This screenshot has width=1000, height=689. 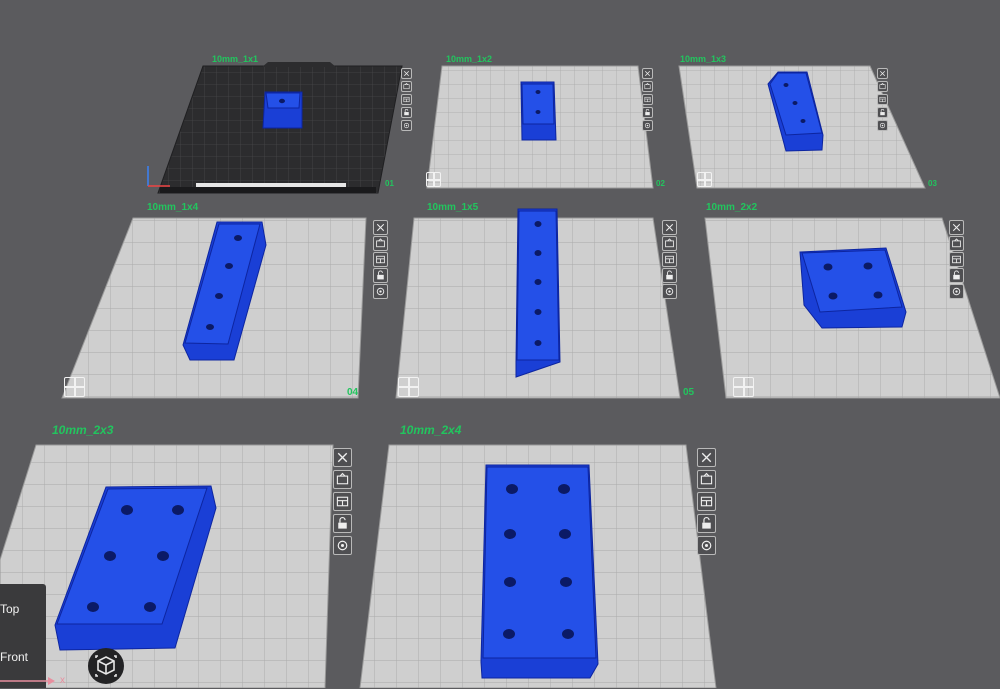 What do you see at coordinates (14, 657) in the screenshot?
I see `view-front-button: Front` at bounding box center [14, 657].